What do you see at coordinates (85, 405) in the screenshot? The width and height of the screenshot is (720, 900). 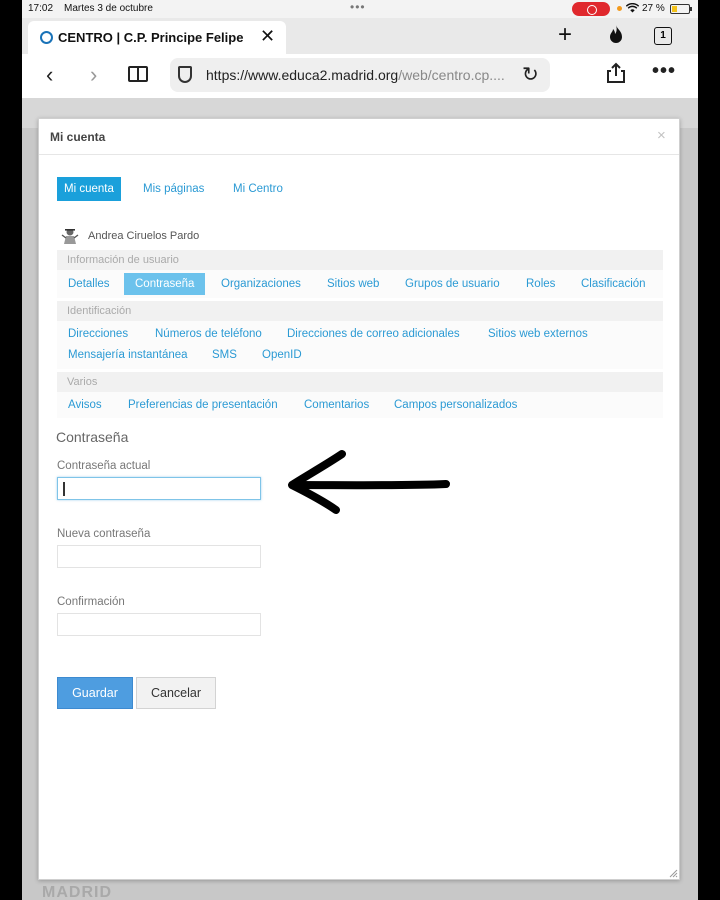 I see `link-avisos: Avisos` at bounding box center [85, 405].